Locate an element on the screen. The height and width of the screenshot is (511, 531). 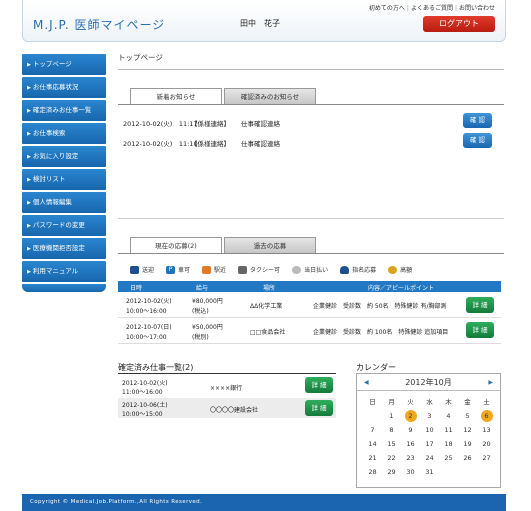
sidebar-item-manual: ▶ 利用マニュアル is located at coordinates (64, 271).